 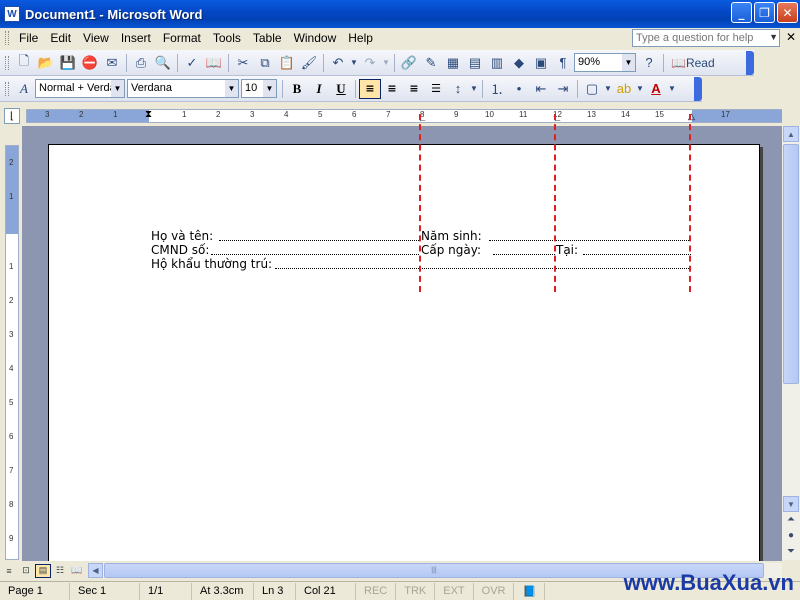 I want to click on numbering-icon: ⒈, so click(x=497, y=89).